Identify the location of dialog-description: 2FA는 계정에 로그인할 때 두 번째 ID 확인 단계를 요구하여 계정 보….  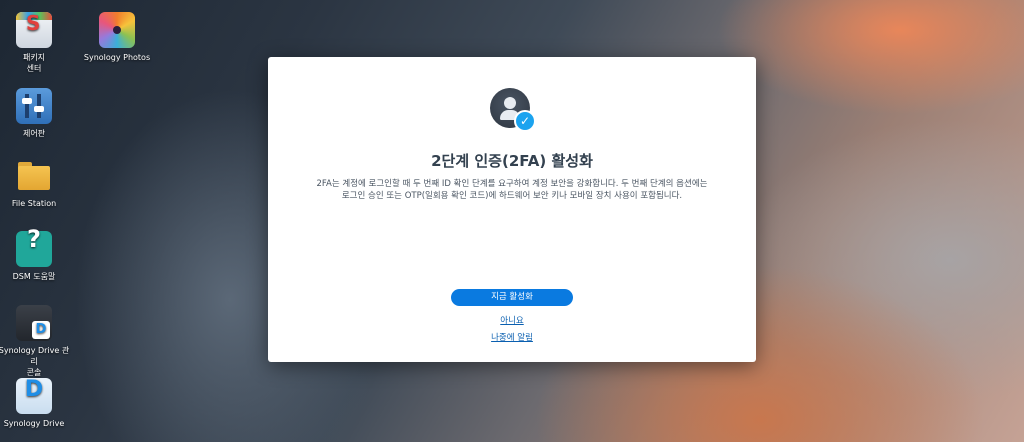
(512, 190).